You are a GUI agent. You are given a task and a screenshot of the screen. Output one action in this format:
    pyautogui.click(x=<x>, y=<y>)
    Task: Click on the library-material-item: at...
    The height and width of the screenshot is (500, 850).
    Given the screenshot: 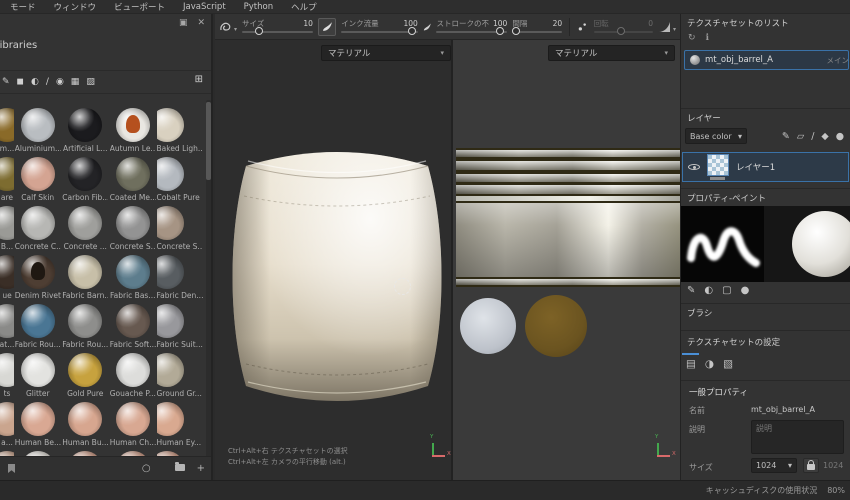 What is the action you would take?
    pyautogui.click(x=7, y=328)
    